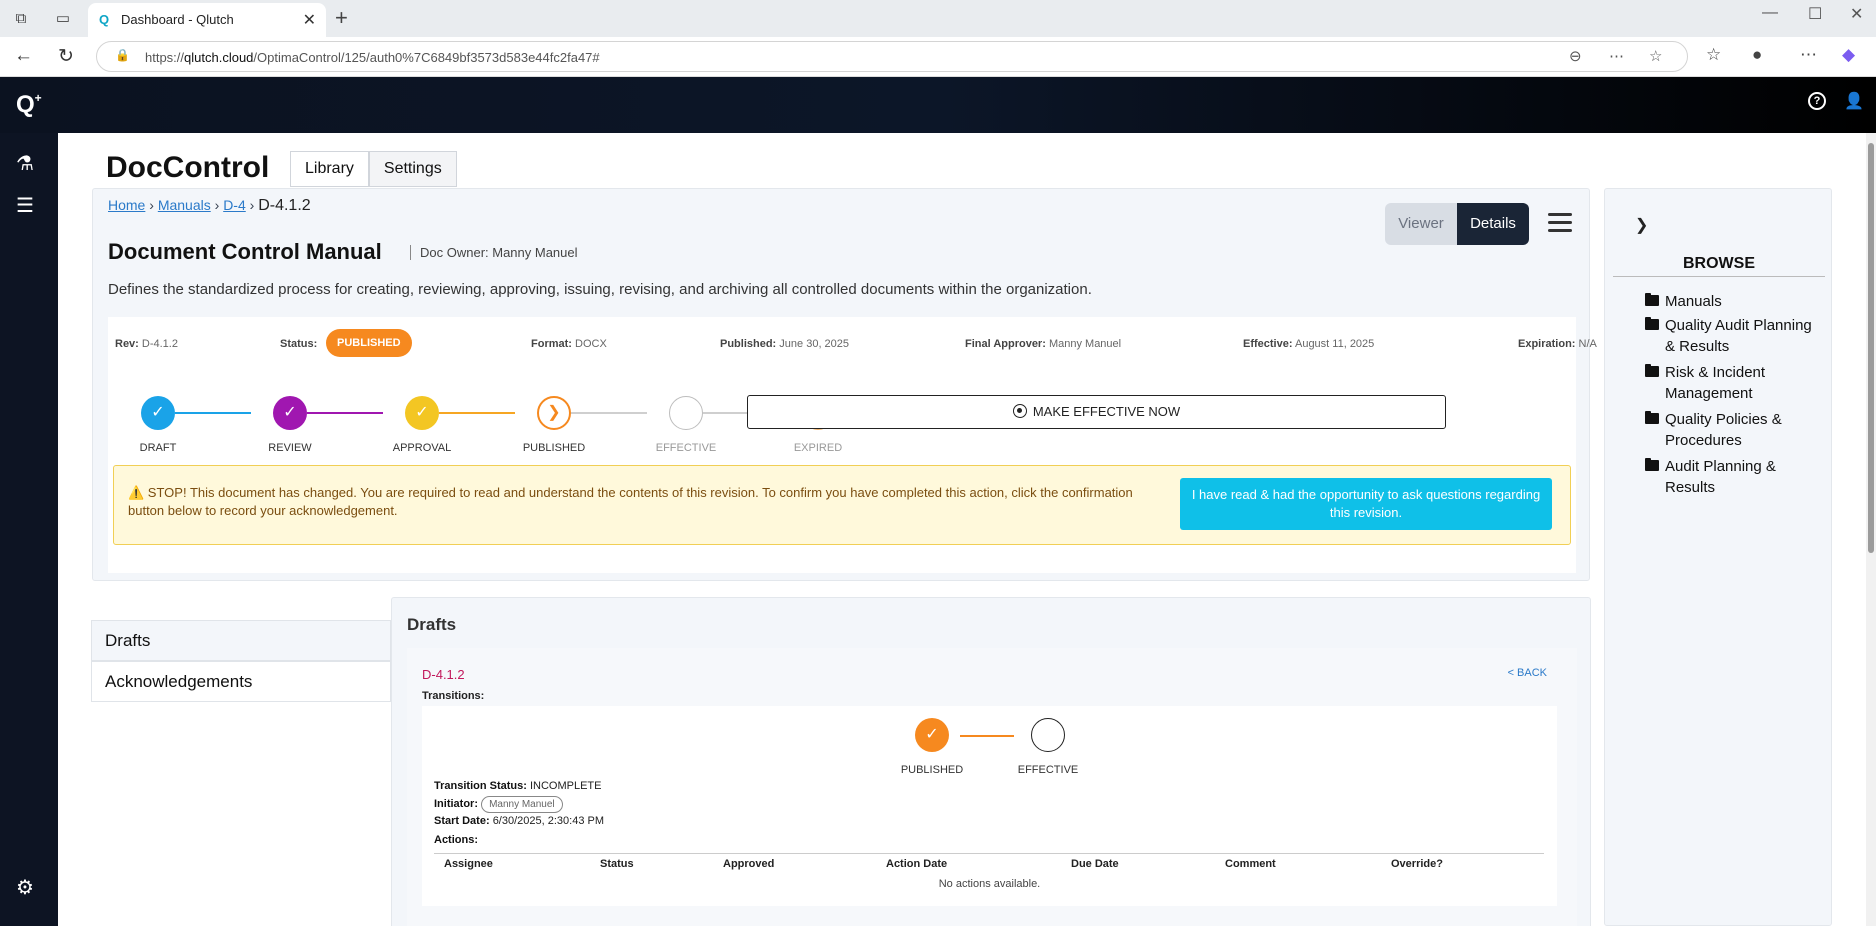  I want to click on viewer-button: Viewer, so click(1421, 224).